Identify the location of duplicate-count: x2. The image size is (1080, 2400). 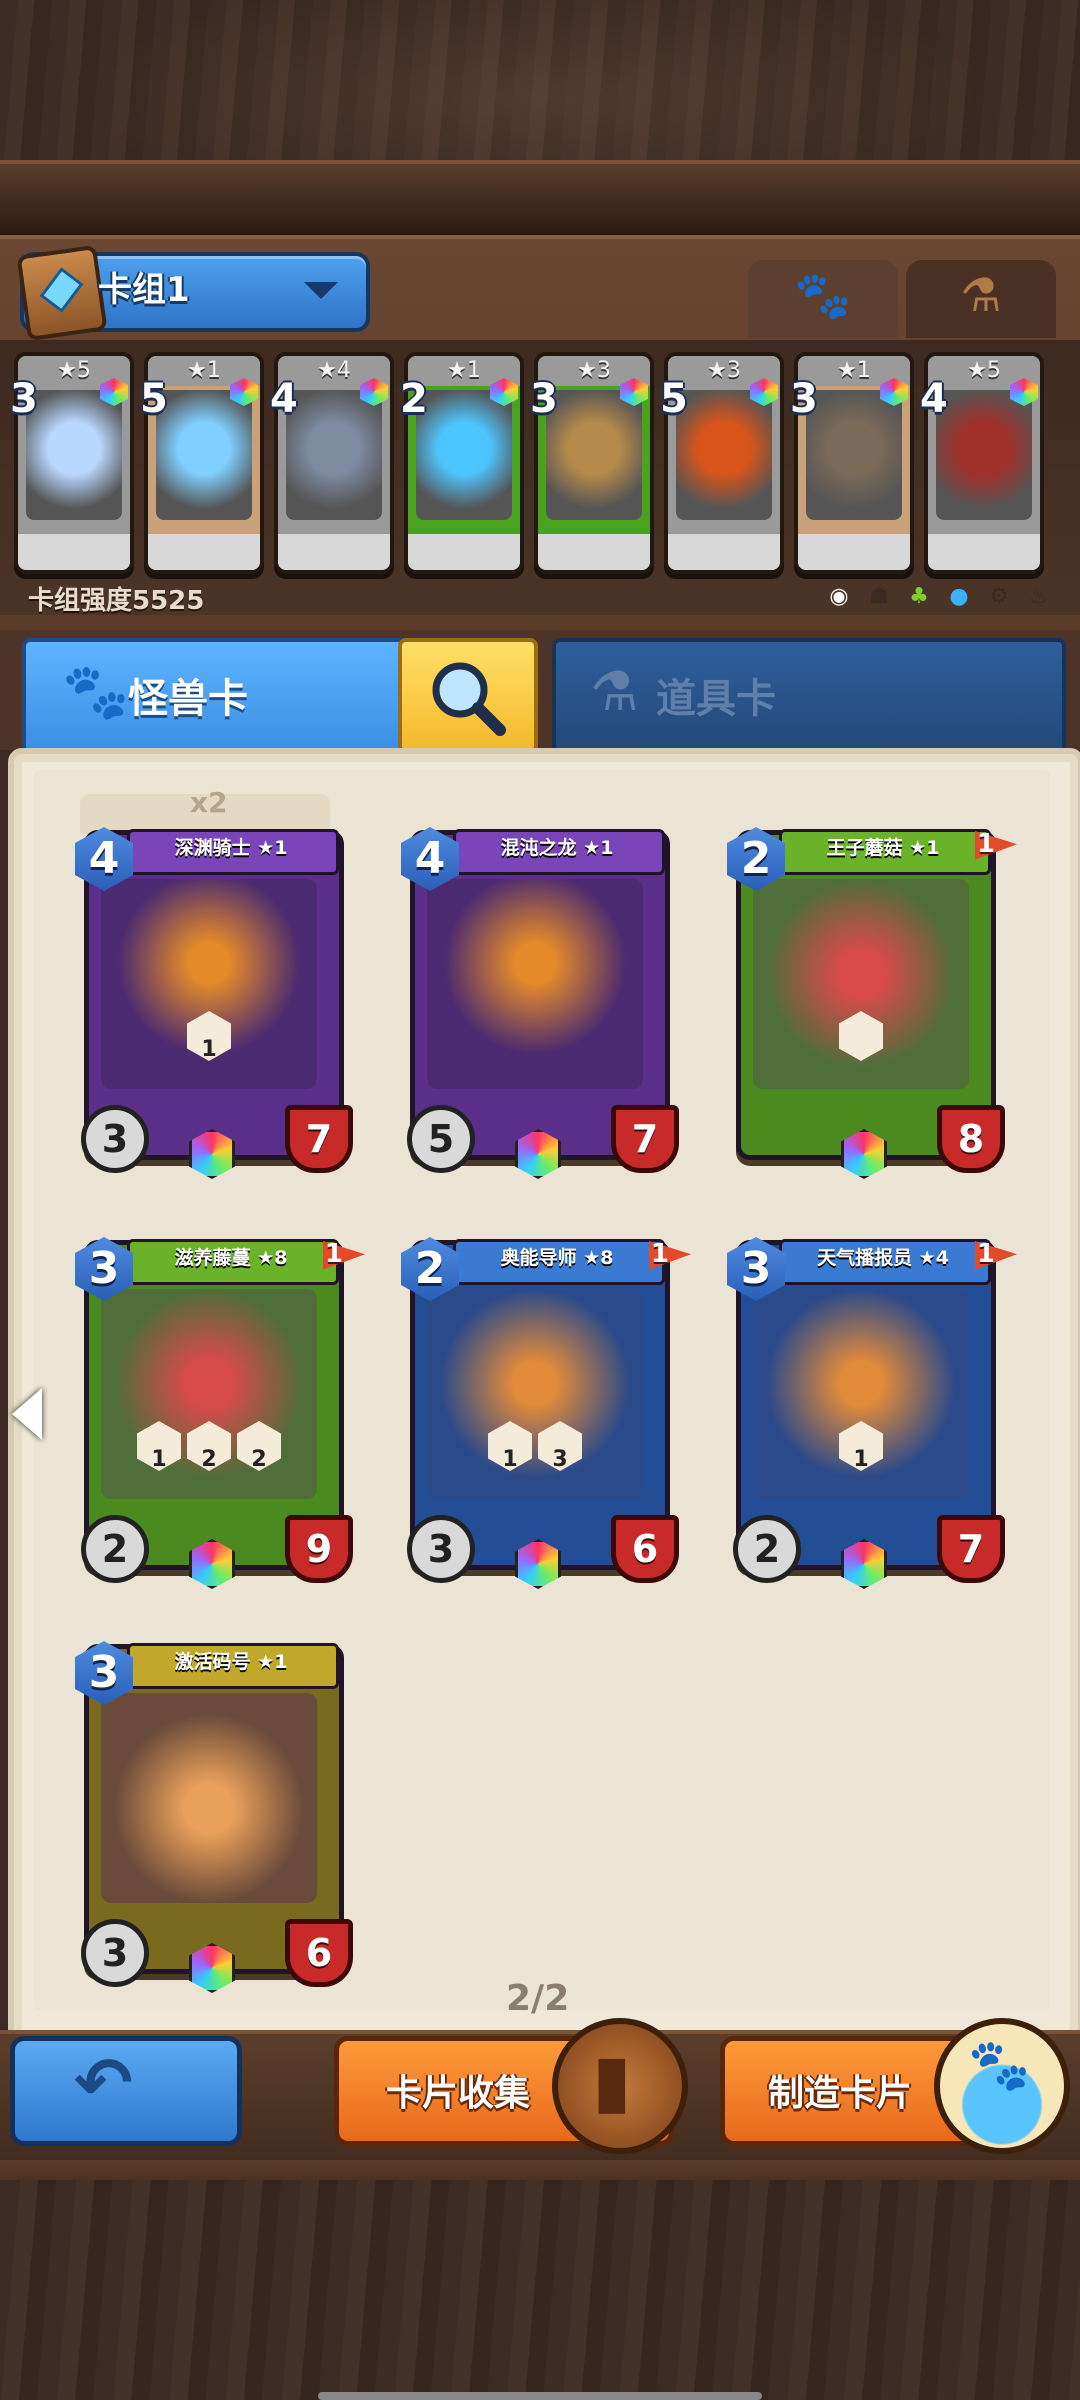
(209, 802).